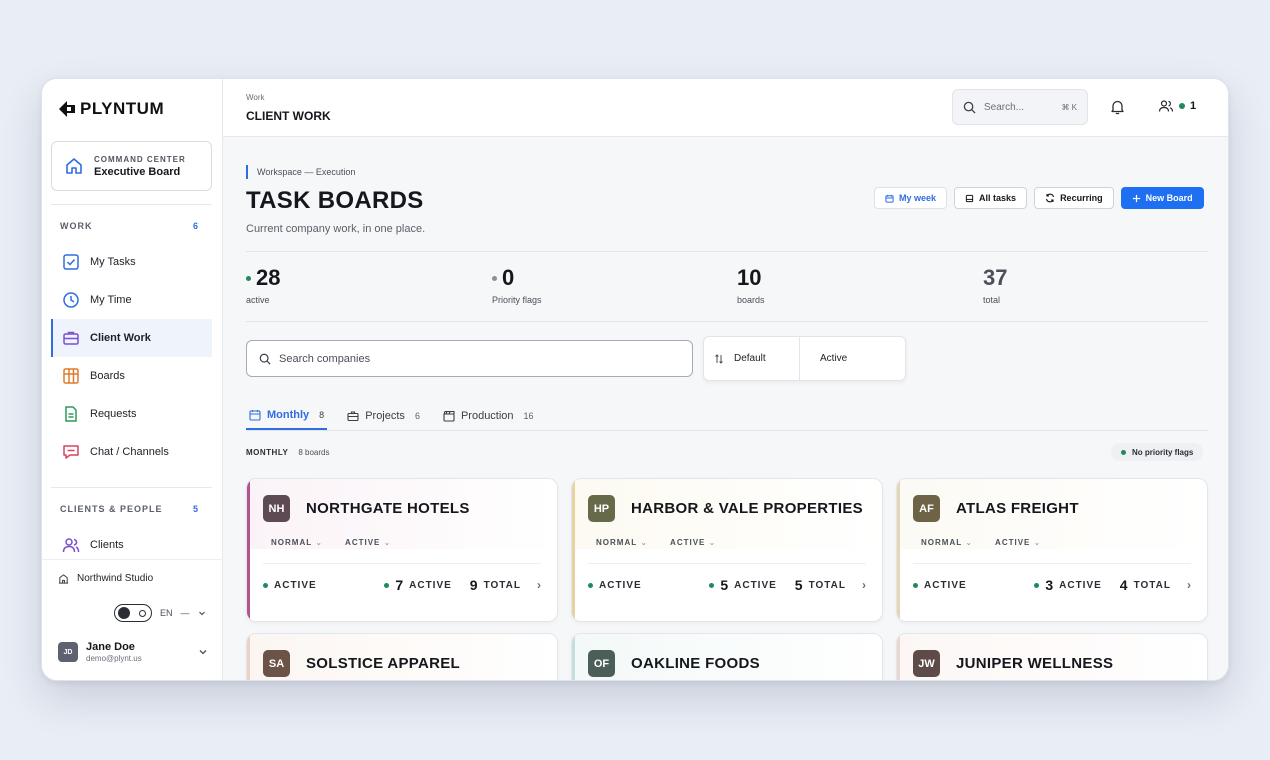 Image resolution: width=1270 pixels, height=760 pixels. I want to click on section-title: MONTHLY, so click(267, 452).